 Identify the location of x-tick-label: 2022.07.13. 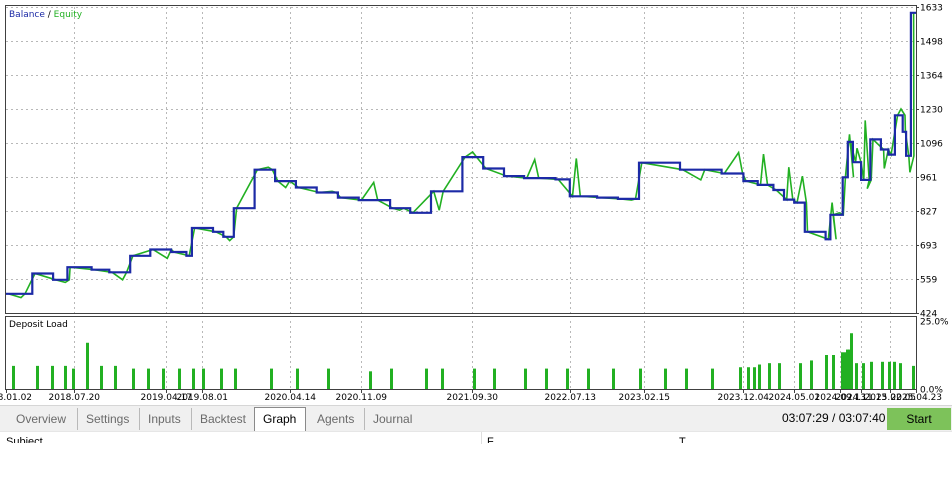
(571, 398).